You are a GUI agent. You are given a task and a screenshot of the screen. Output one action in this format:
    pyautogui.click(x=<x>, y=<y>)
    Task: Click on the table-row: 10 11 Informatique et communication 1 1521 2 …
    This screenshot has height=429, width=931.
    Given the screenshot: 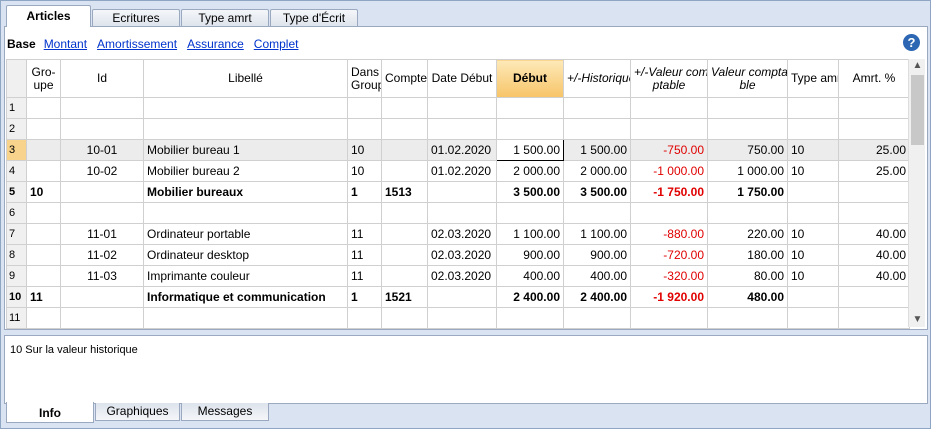 What is the action you would take?
    pyautogui.click(x=458, y=297)
    